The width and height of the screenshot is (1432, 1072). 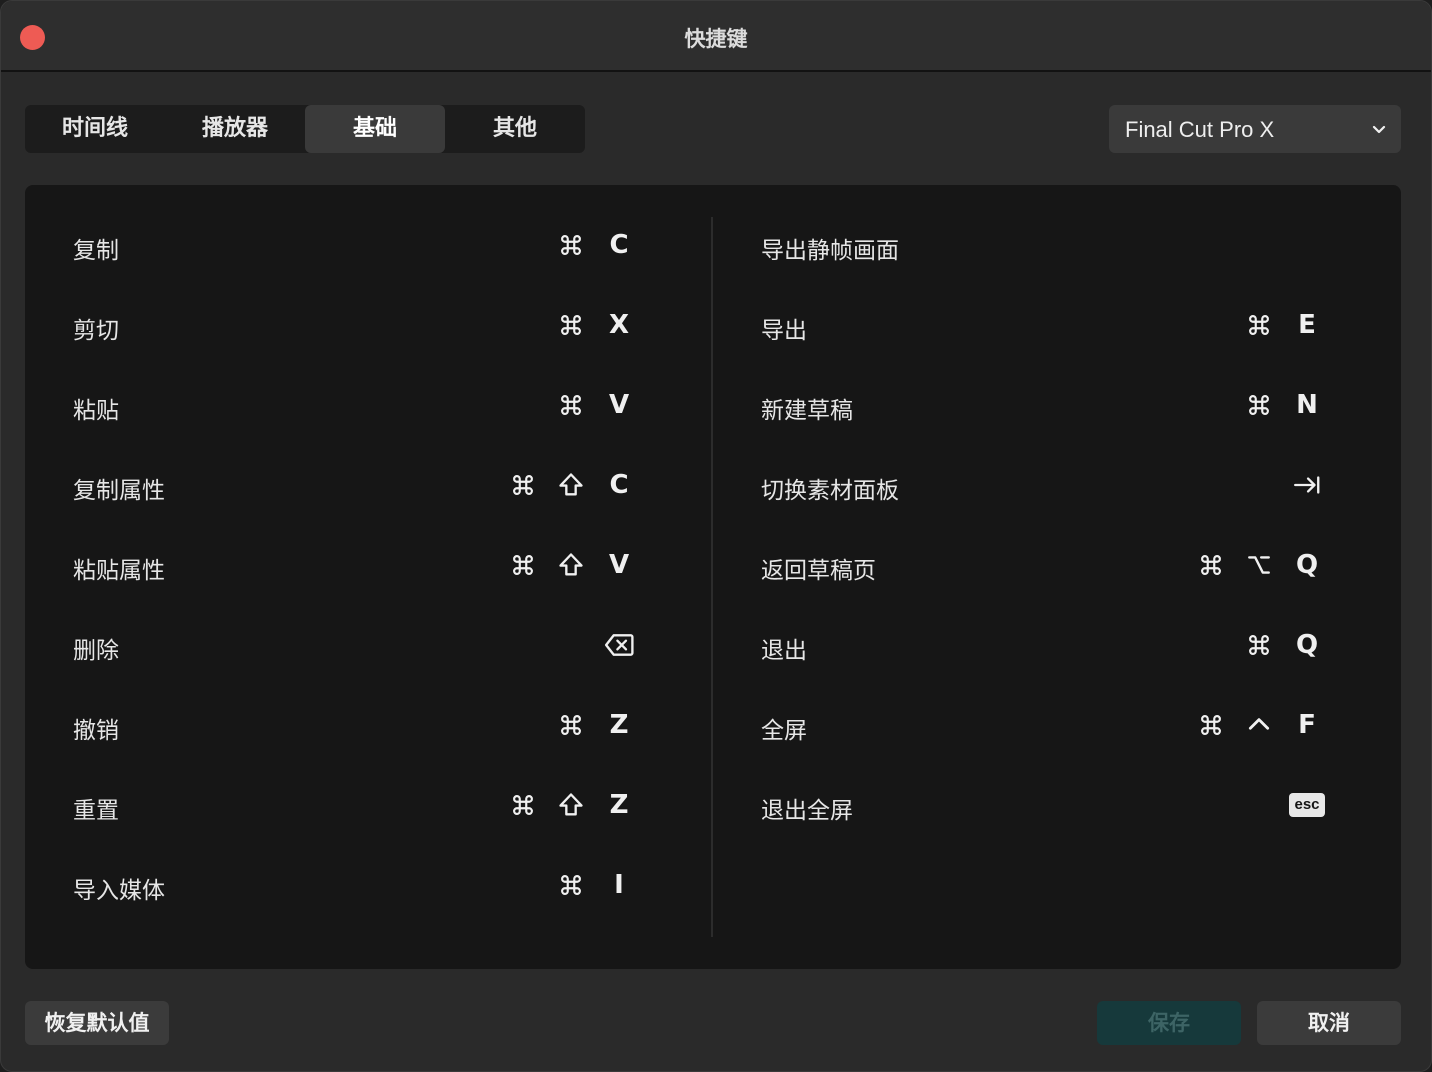 I want to click on shortcut-keys: N, so click(x=1283, y=405).